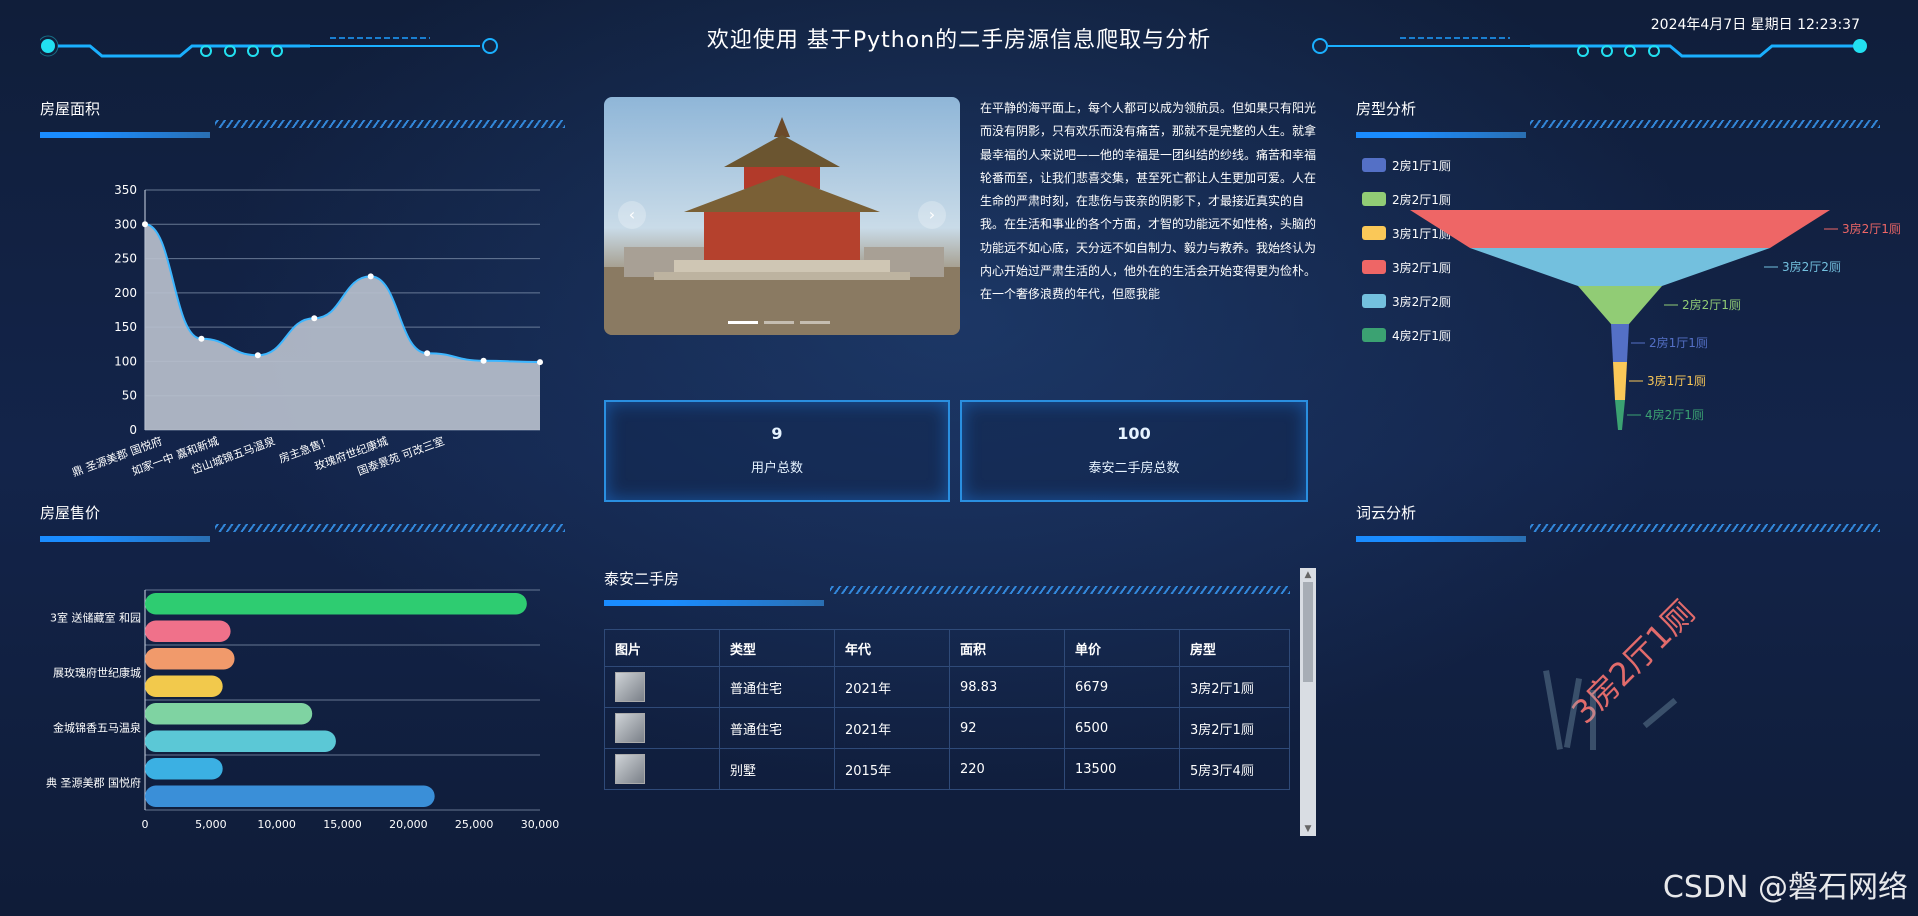 This screenshot has height=916, width=1918. Describe the element at coordinates (782, 226) in the screenshot. I see `palace-image` at that location.